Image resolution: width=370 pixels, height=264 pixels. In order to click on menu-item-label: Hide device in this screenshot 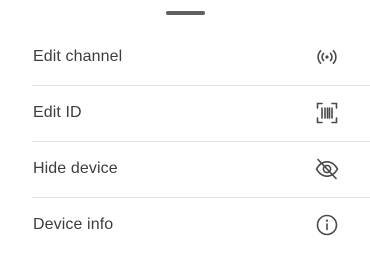, I will do `click(75, 168)`.